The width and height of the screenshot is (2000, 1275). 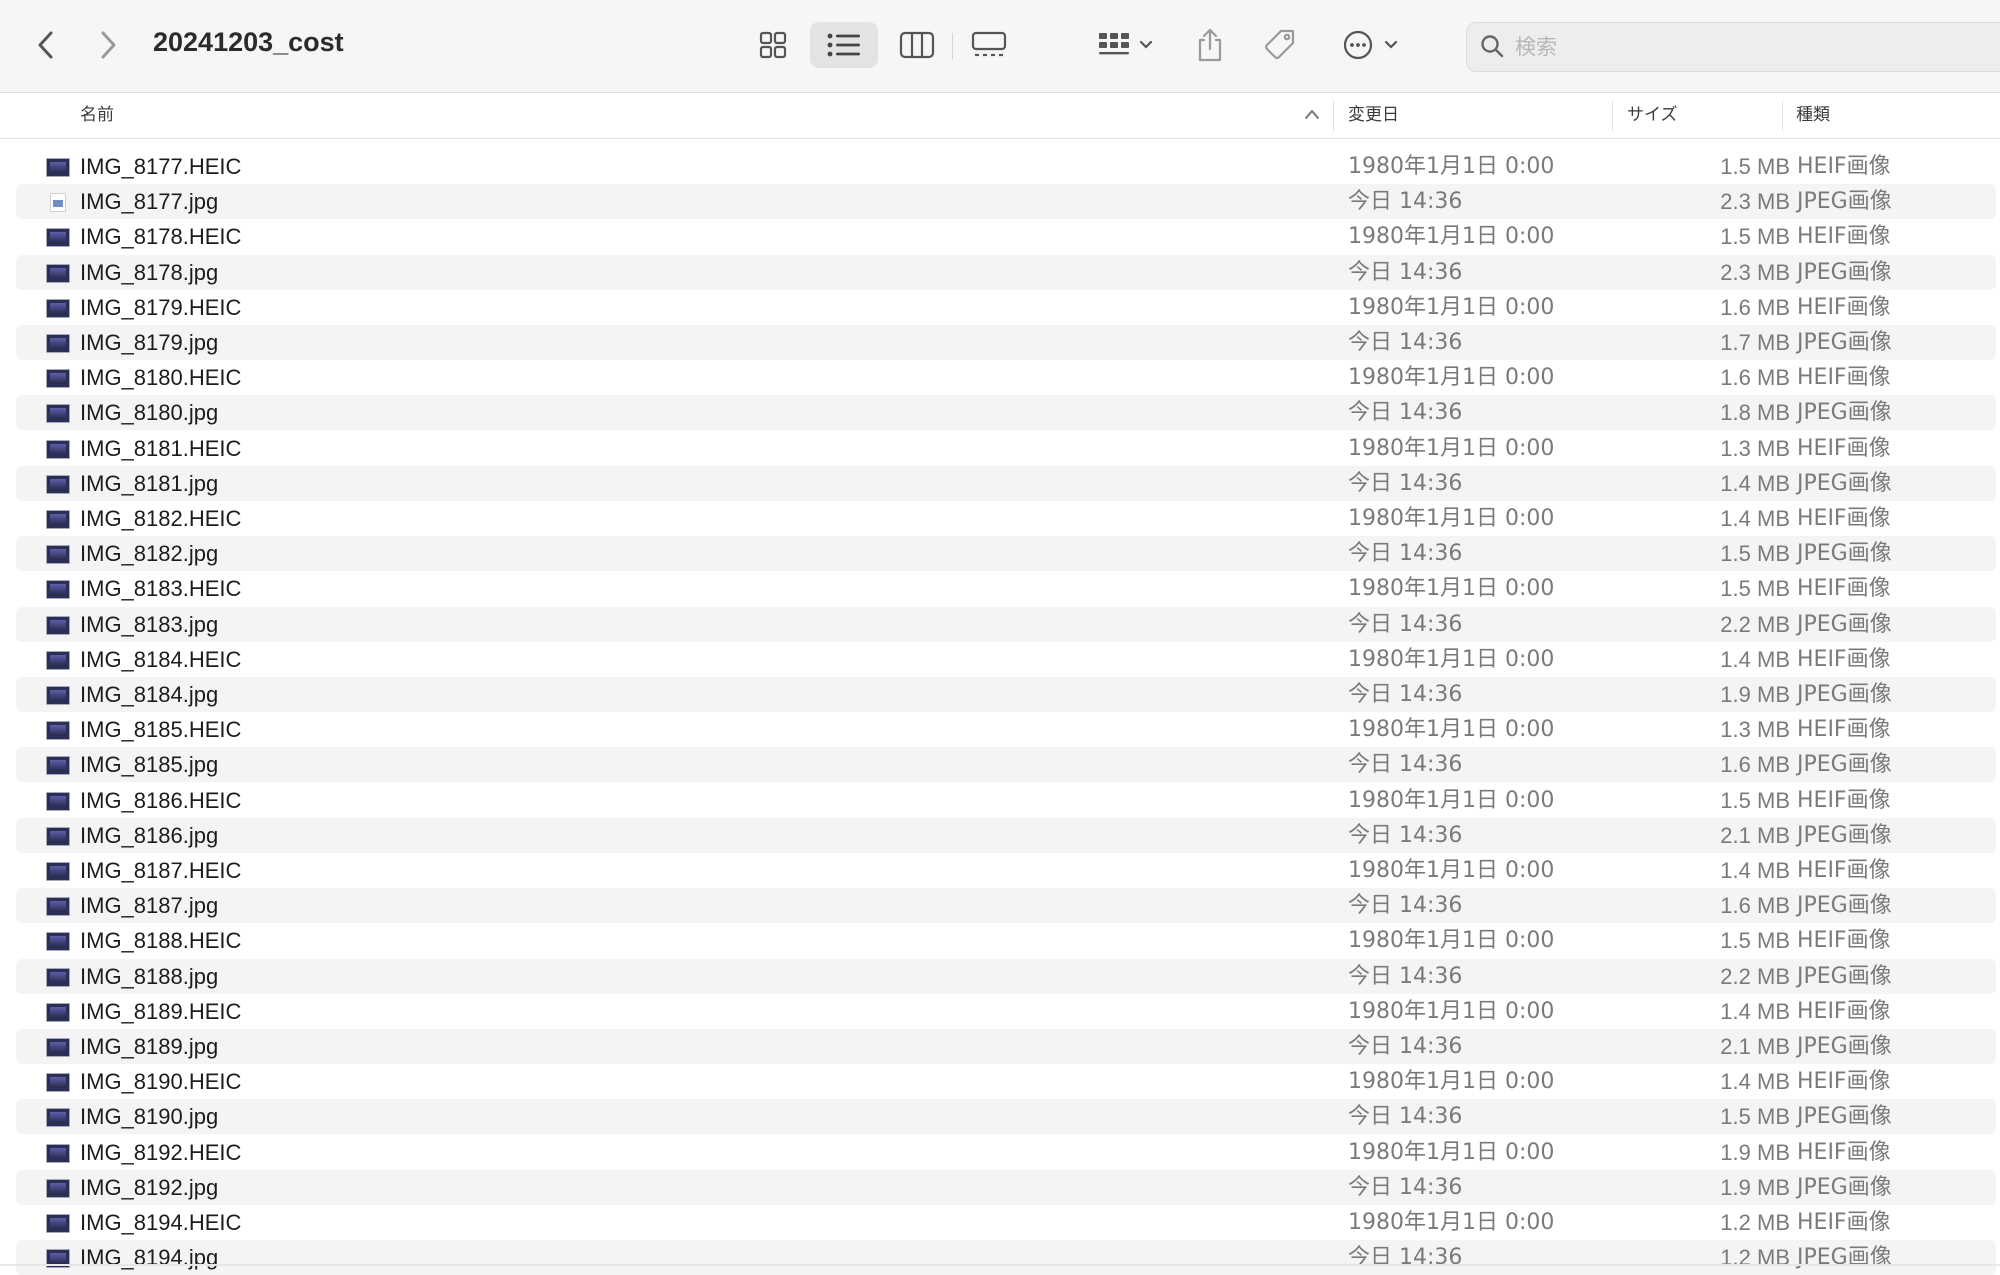 What do you see at coordinates (1006, 412) in the screenshot?
I see `file-row: IMG_8180.jpg 今日 14:36 1.8 MB JPEG画像` at bounding box center [1006, 412].